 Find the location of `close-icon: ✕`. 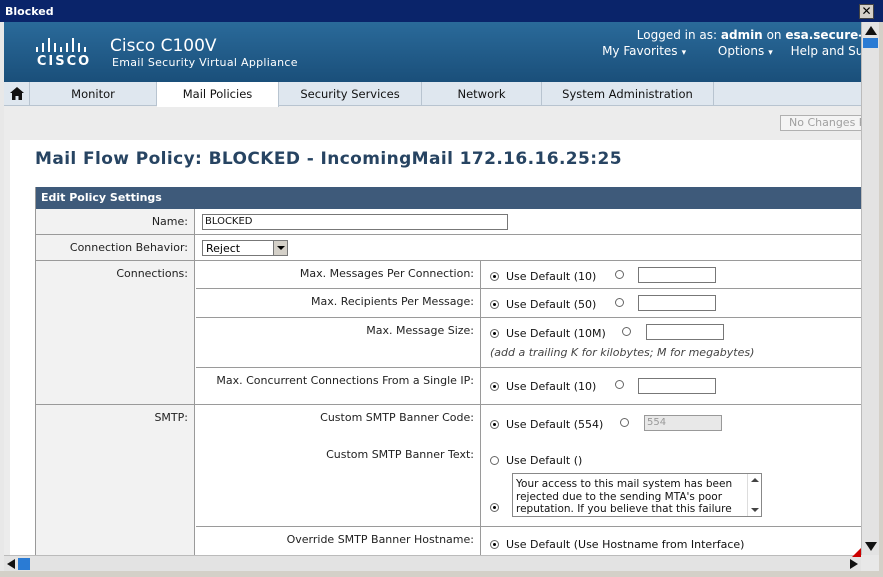

close-icon: ✕ is located at coordinates (866, 11).